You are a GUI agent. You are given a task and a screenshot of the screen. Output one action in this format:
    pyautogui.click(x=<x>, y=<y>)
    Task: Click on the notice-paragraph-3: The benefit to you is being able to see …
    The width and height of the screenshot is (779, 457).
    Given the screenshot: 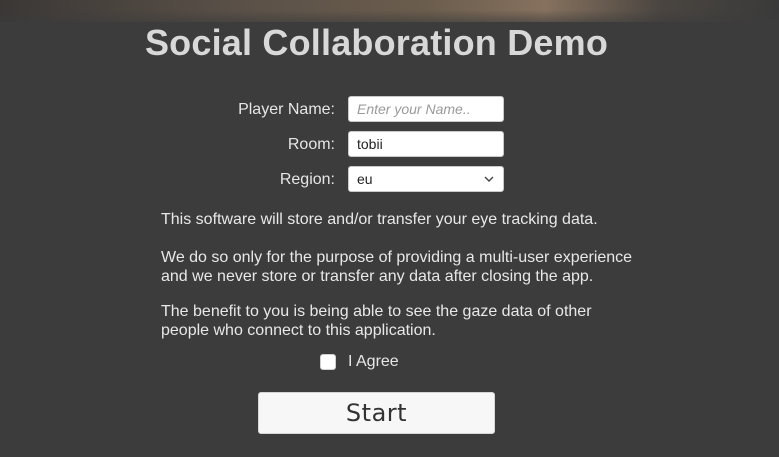 What is the action you would take?
    pyautogui.click(x=421, y=321)
    